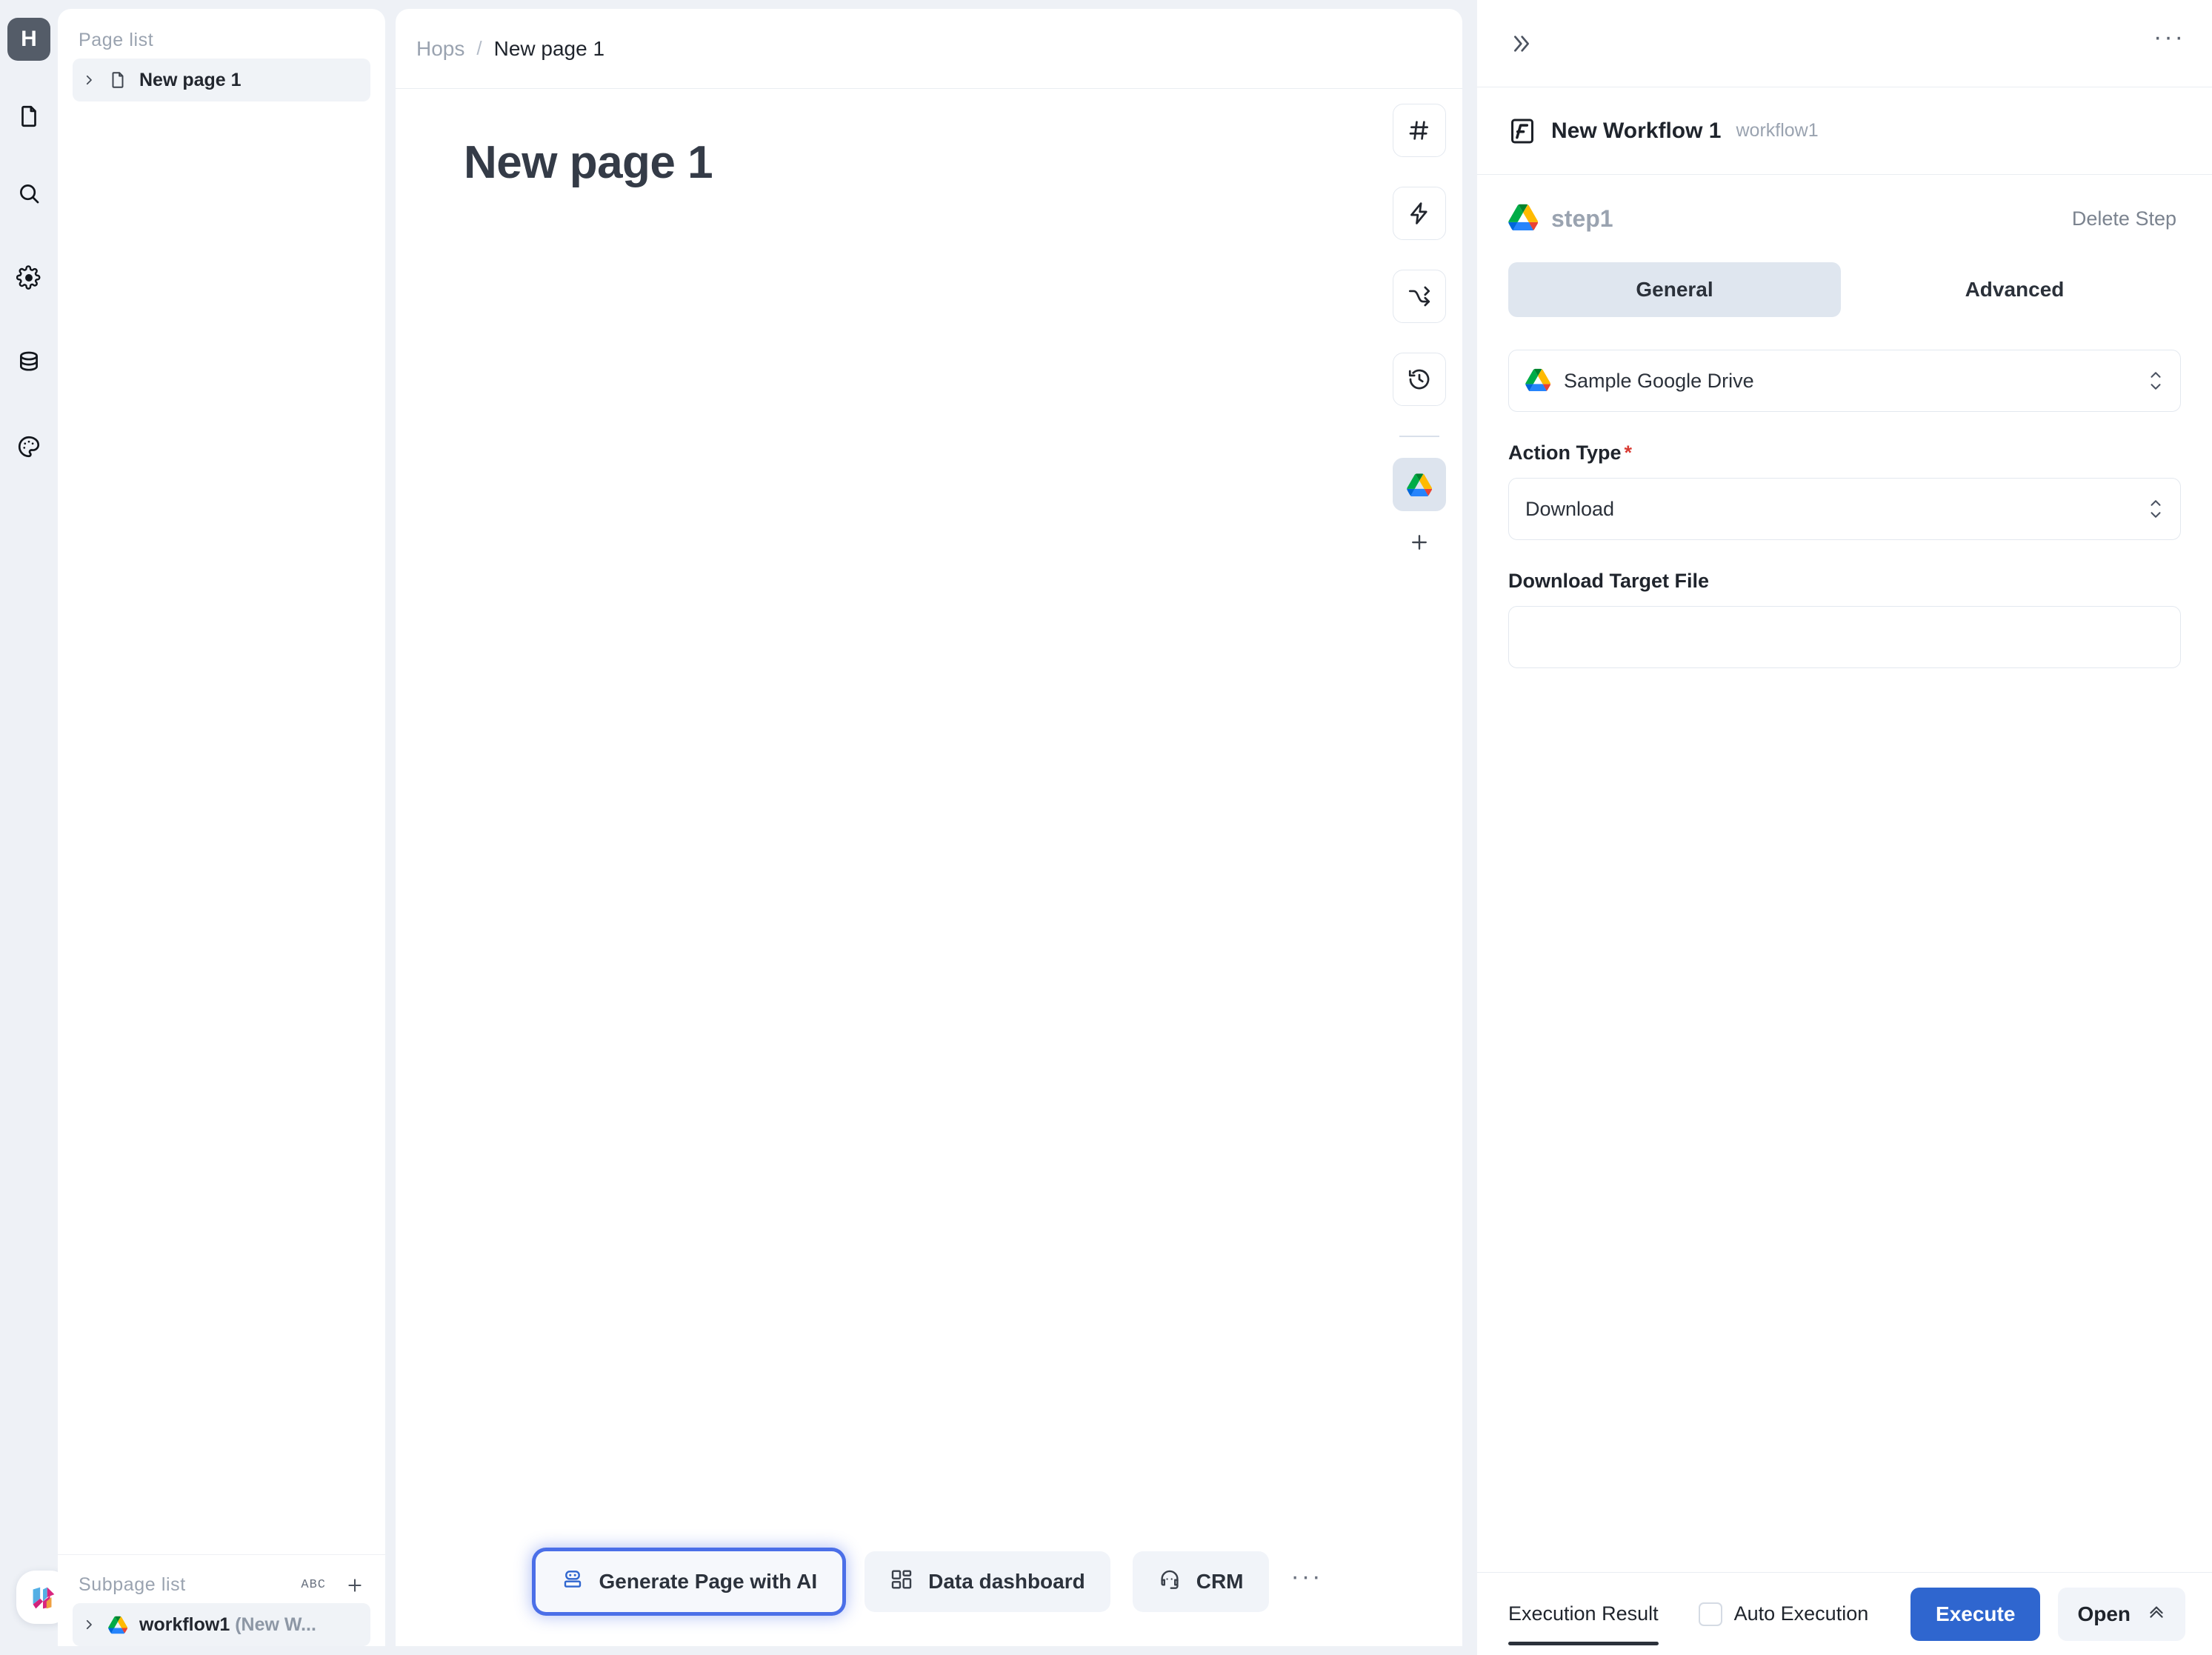 The width and height of the screenshot is (2212, 1655). What do you see at coordinates (1419, 213) in the screenshot?
I see `lightning-icon-button` at bounding box center [1419, 213].